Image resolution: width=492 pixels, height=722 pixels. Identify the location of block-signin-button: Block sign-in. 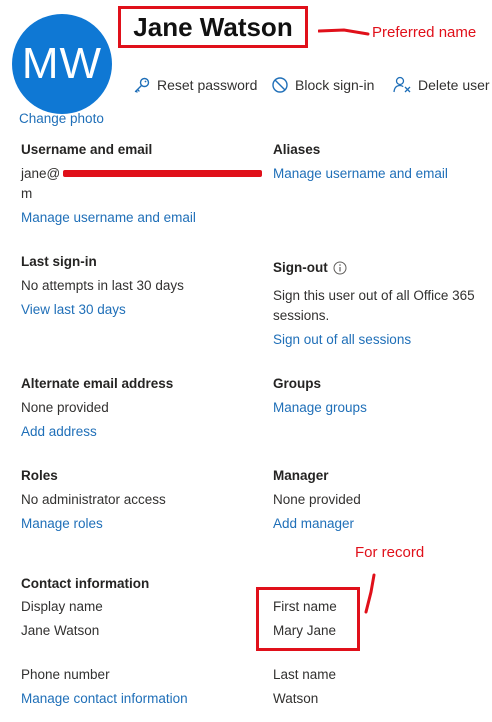
(322, 85).